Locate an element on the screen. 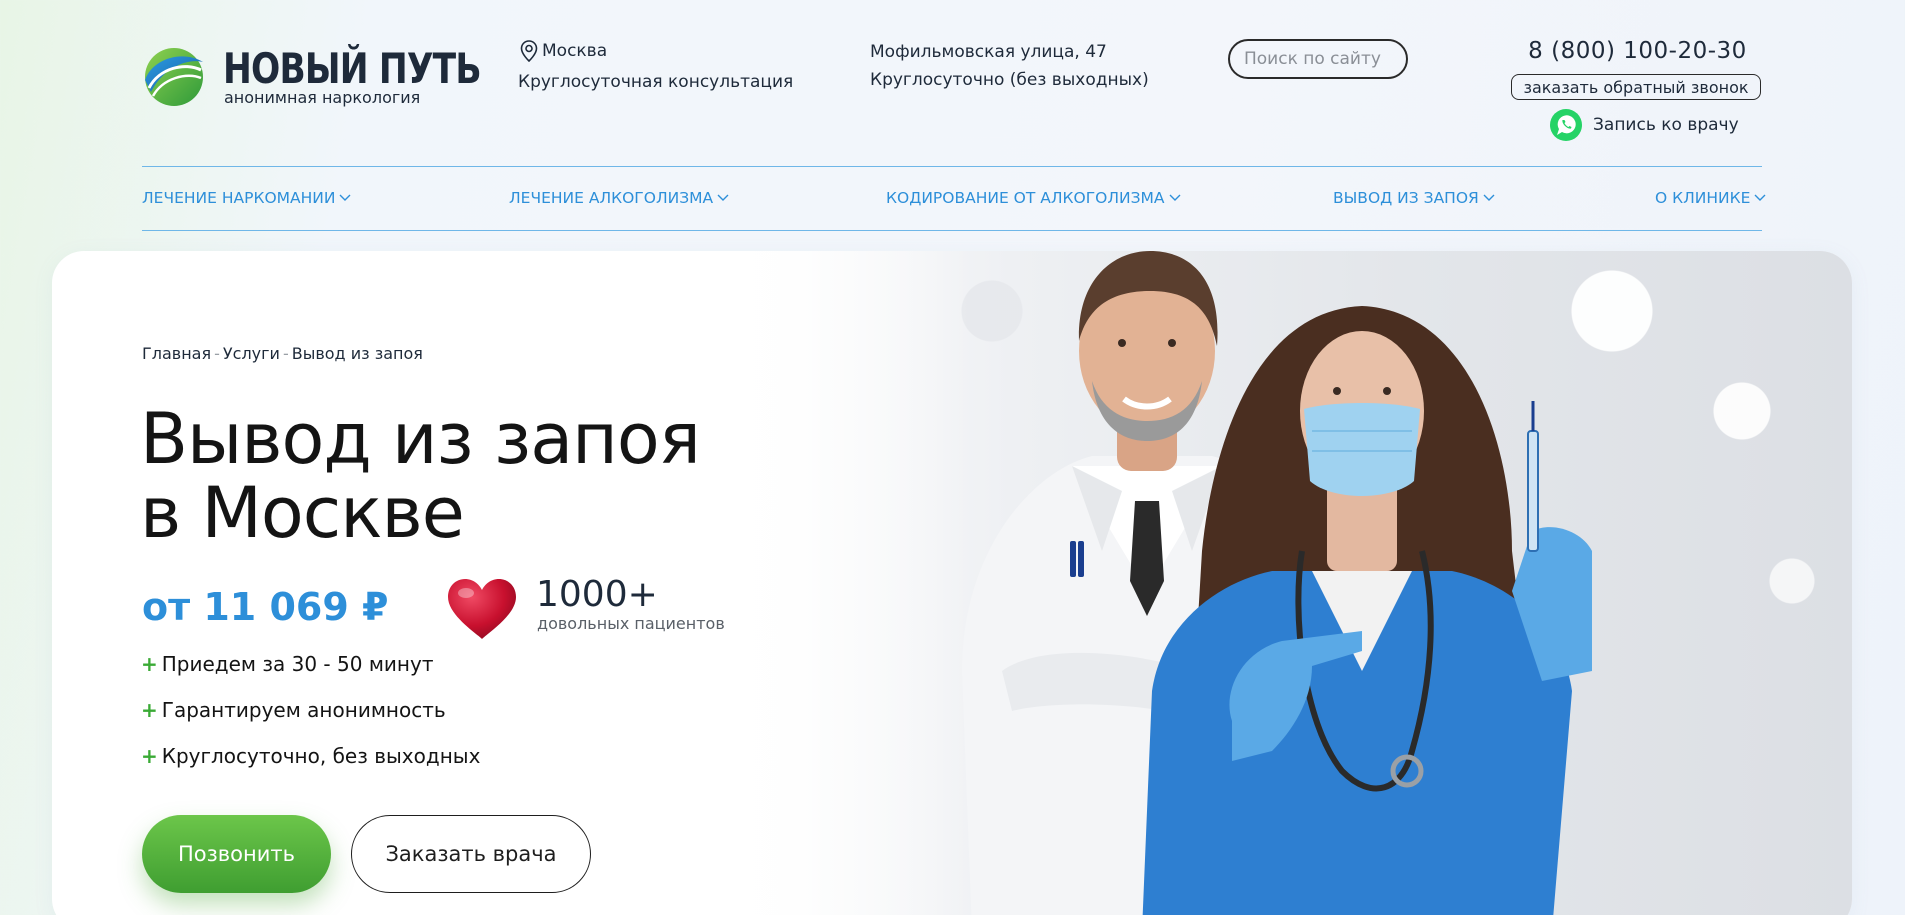 The height and width of the screenshot is (915, 1905). page-title: Вывод из запоя в Москве is located at coordinates (420, 476).